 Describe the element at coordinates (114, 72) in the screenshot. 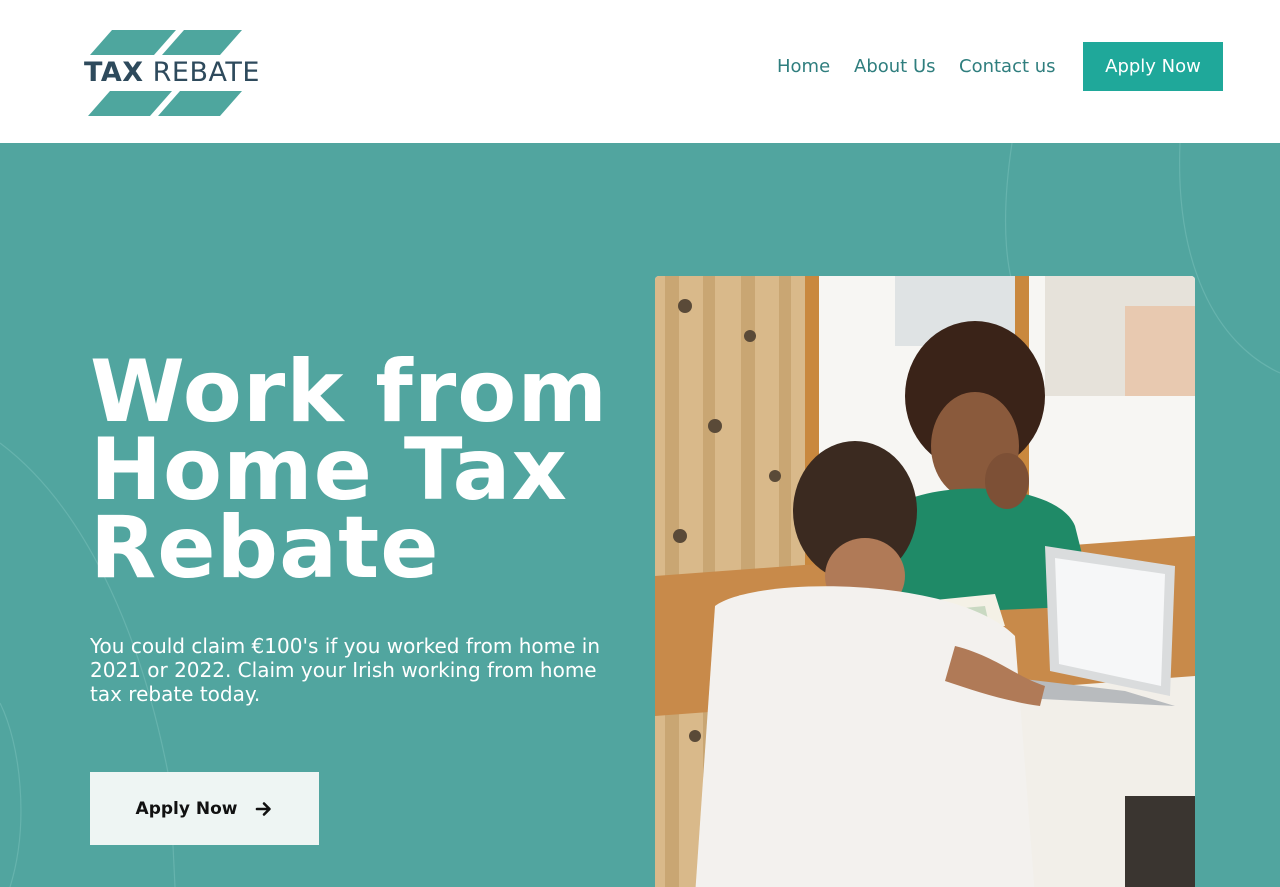

I see `logo-text-tax: TAX` at that location.